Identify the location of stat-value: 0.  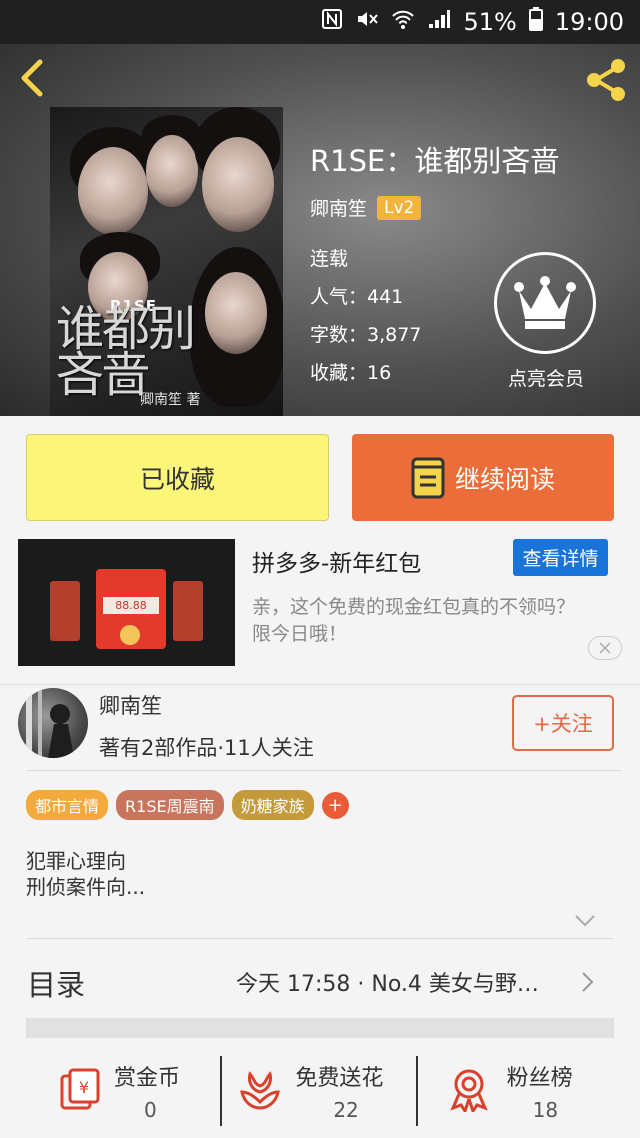
(150, 1110).